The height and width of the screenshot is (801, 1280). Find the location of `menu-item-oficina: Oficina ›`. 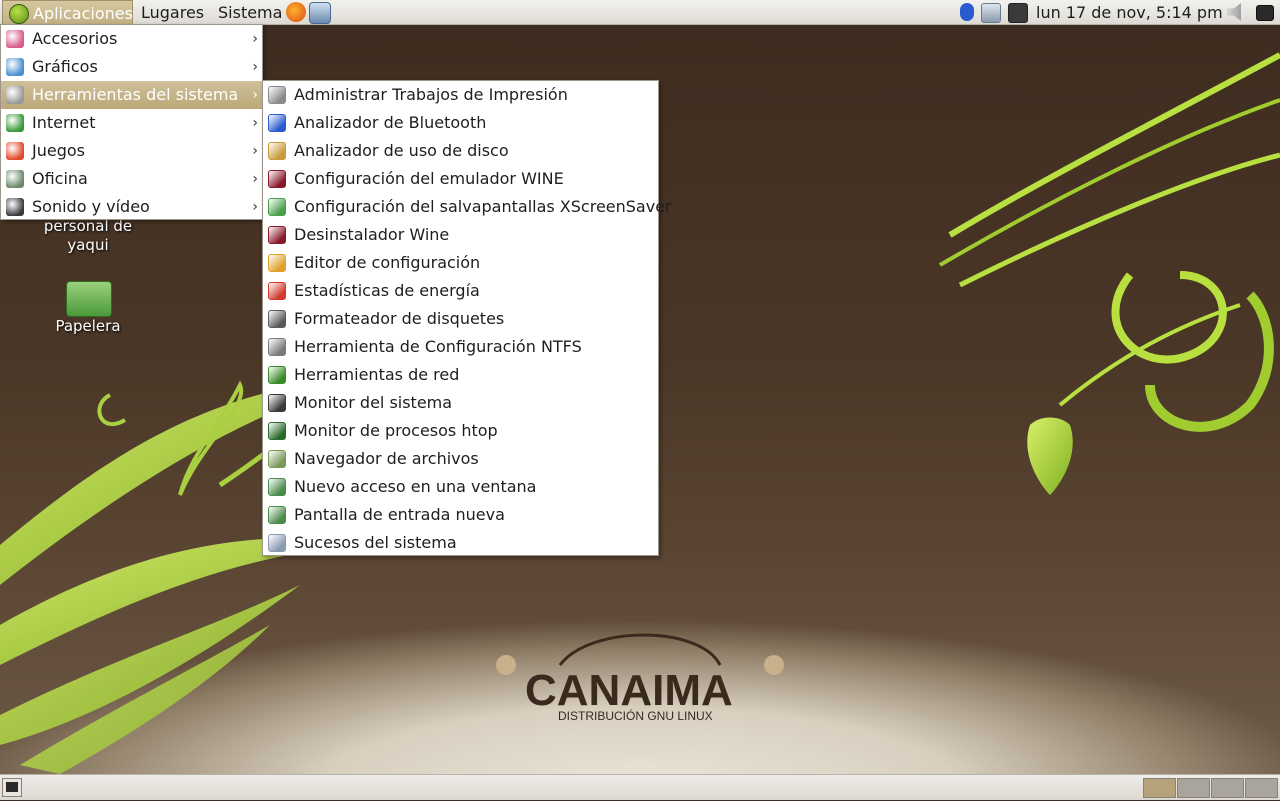

menu-item-oficina: Oficina › is located at coordinates (131, 179).